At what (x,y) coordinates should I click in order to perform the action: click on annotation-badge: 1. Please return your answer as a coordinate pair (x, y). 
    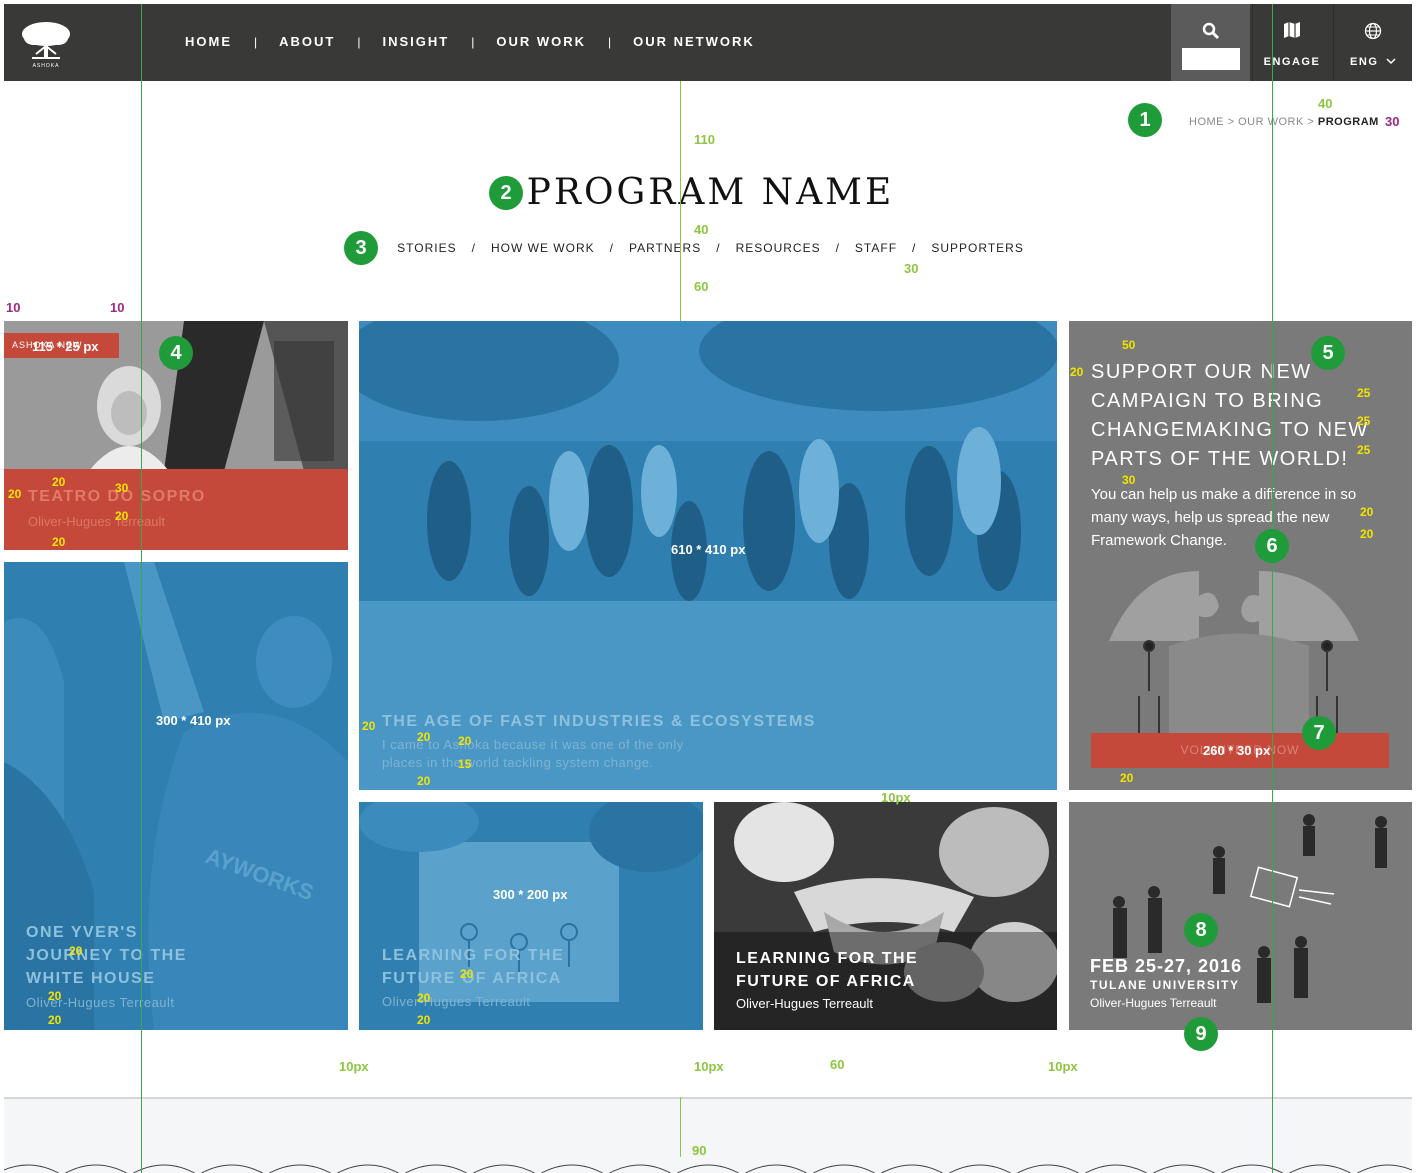
    Looking at the image, I should click on (1145, 120).